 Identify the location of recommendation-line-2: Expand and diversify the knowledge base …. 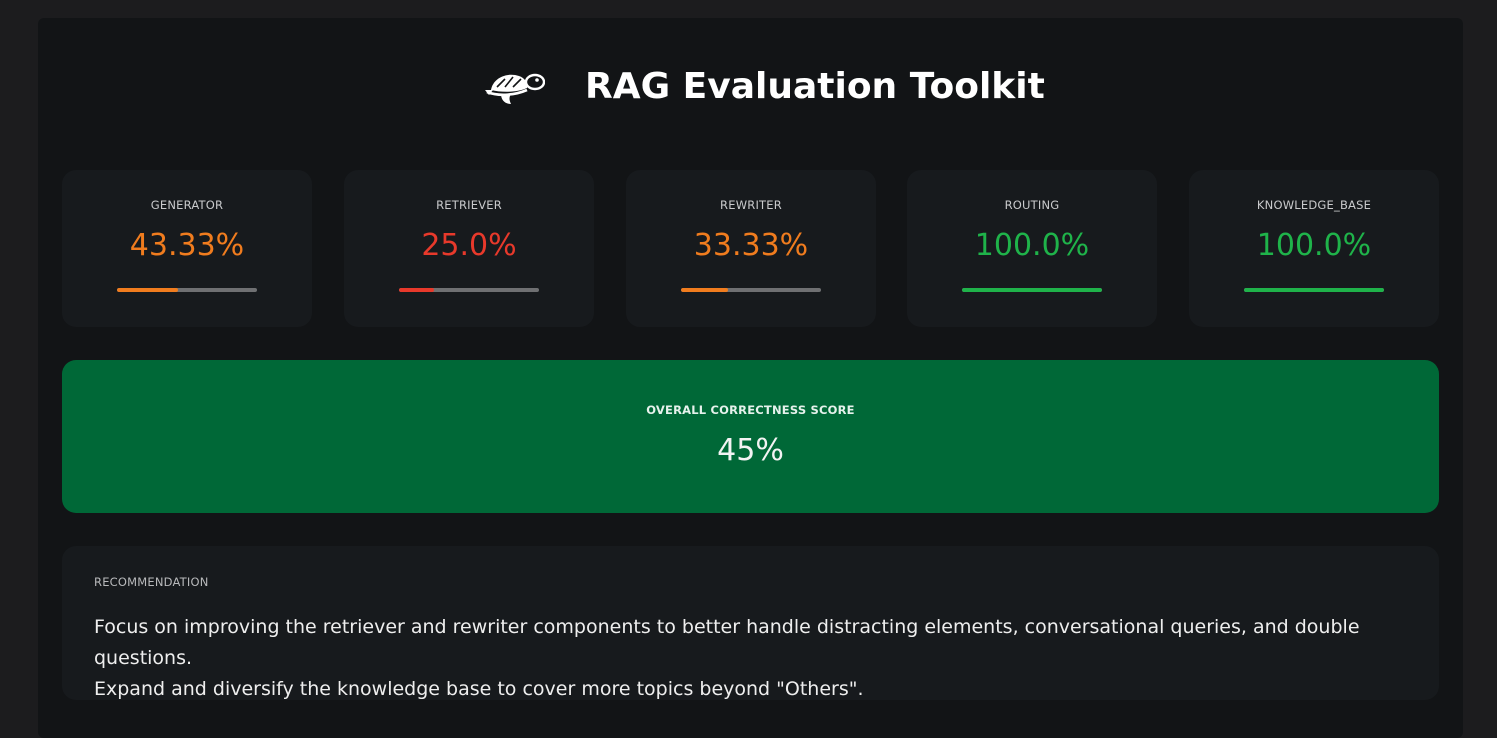
(479, 689).